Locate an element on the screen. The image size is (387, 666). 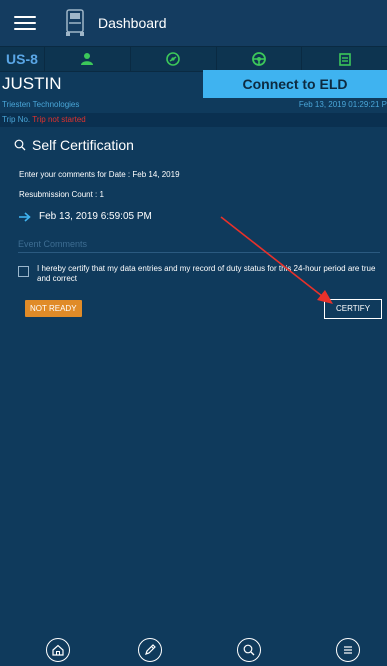
trip-status: Trip not started is located at coordinates (59, 119).